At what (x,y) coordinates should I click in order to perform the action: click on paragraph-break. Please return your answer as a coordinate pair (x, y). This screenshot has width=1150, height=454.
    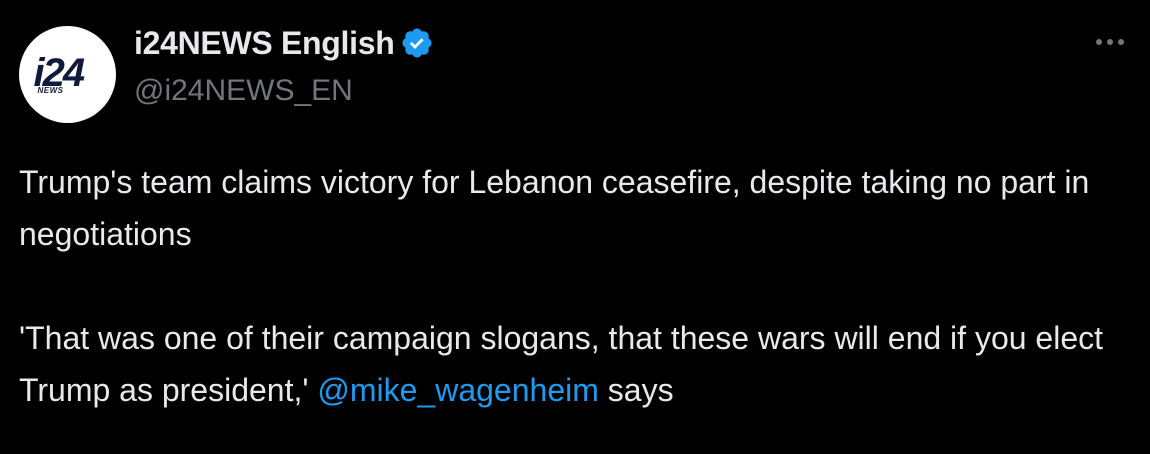
    Looking at the image, I should click on (579, 286).